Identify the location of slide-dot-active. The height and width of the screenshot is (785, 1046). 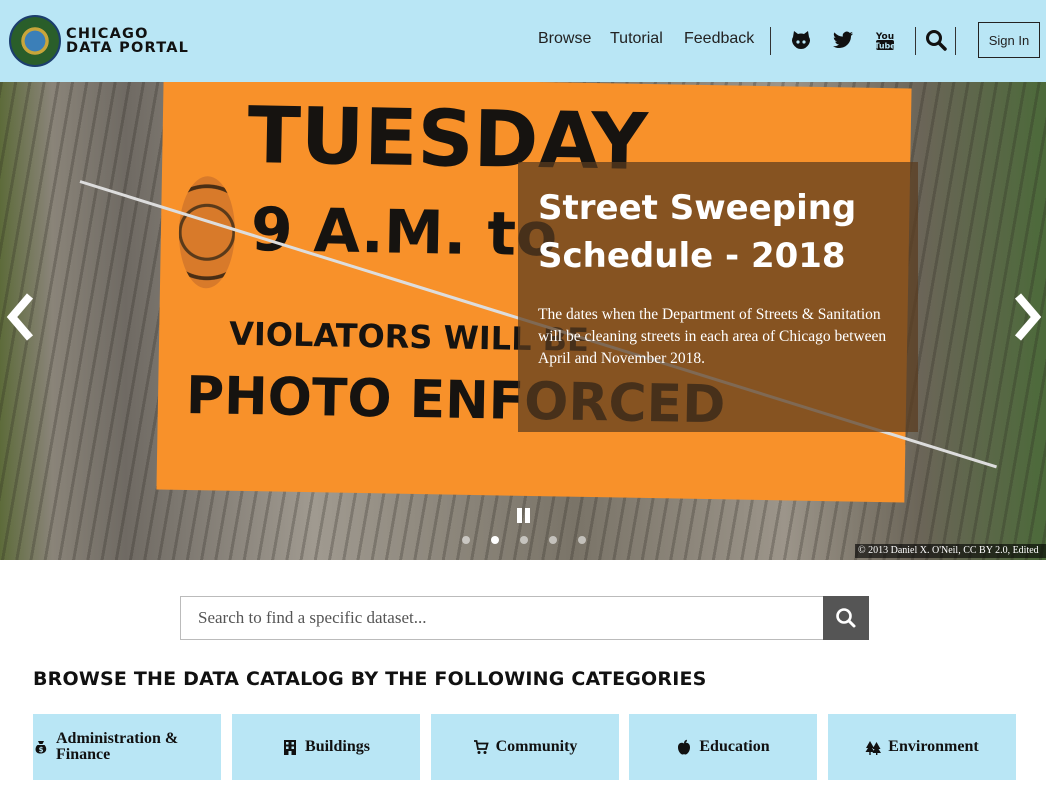
(495, 540).